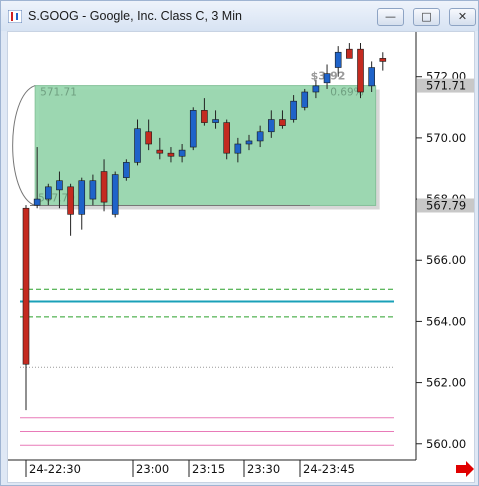 The width and height of the screenshot is (479, 486). What do you see at coordinates (263, 469) in the screenshot?
I see `x-tick-label: 23:30` at bounding box center [263, 469].